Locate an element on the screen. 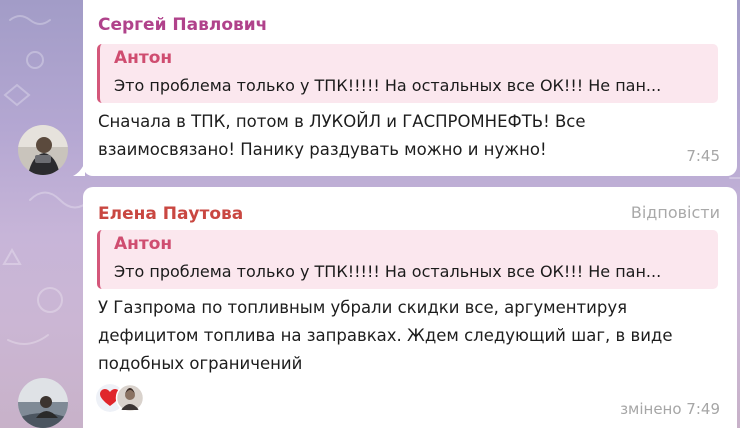 The width and height of the screenshot is (740, 428). message-time-edited: змінено 7:49 is located at coordinates (670, 409).